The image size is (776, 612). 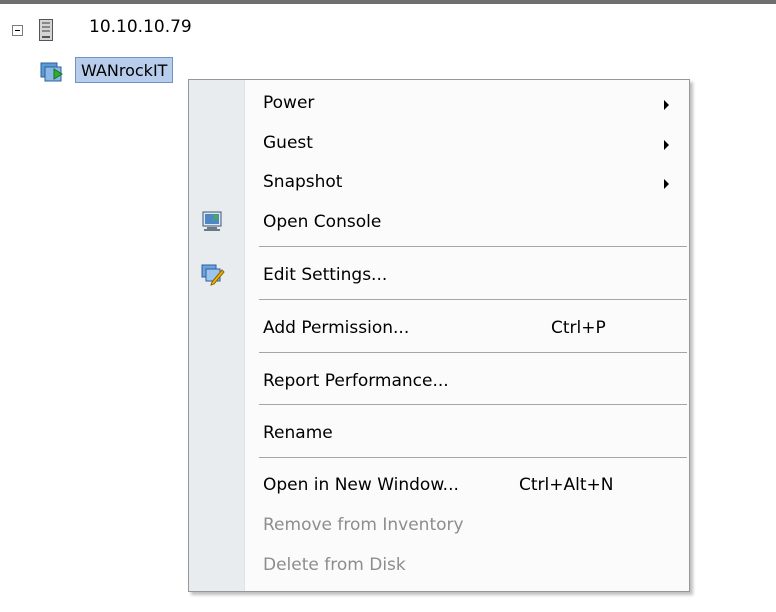 What do you see at coordinates (213, 275) in the screenshot?
I see `edit-settings-icon` at bounding box center [213, 275].